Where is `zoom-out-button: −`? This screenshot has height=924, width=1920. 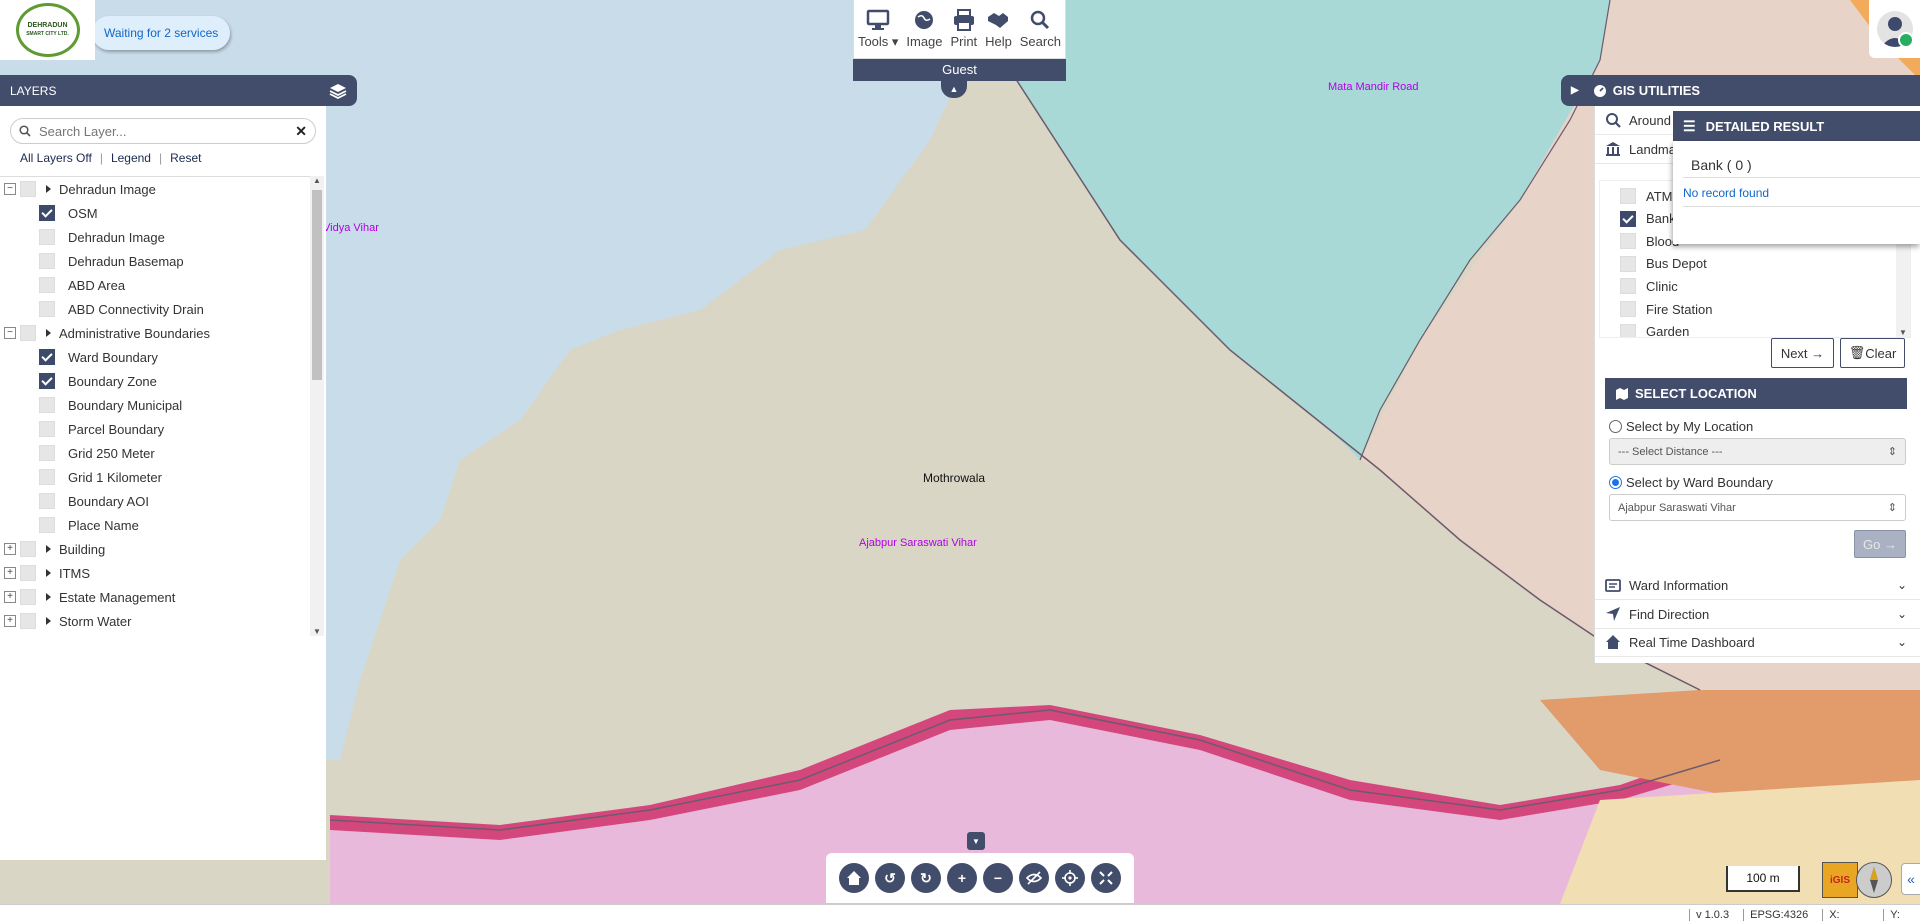 zoom-out-button: − is located at coordinates (998, 878).